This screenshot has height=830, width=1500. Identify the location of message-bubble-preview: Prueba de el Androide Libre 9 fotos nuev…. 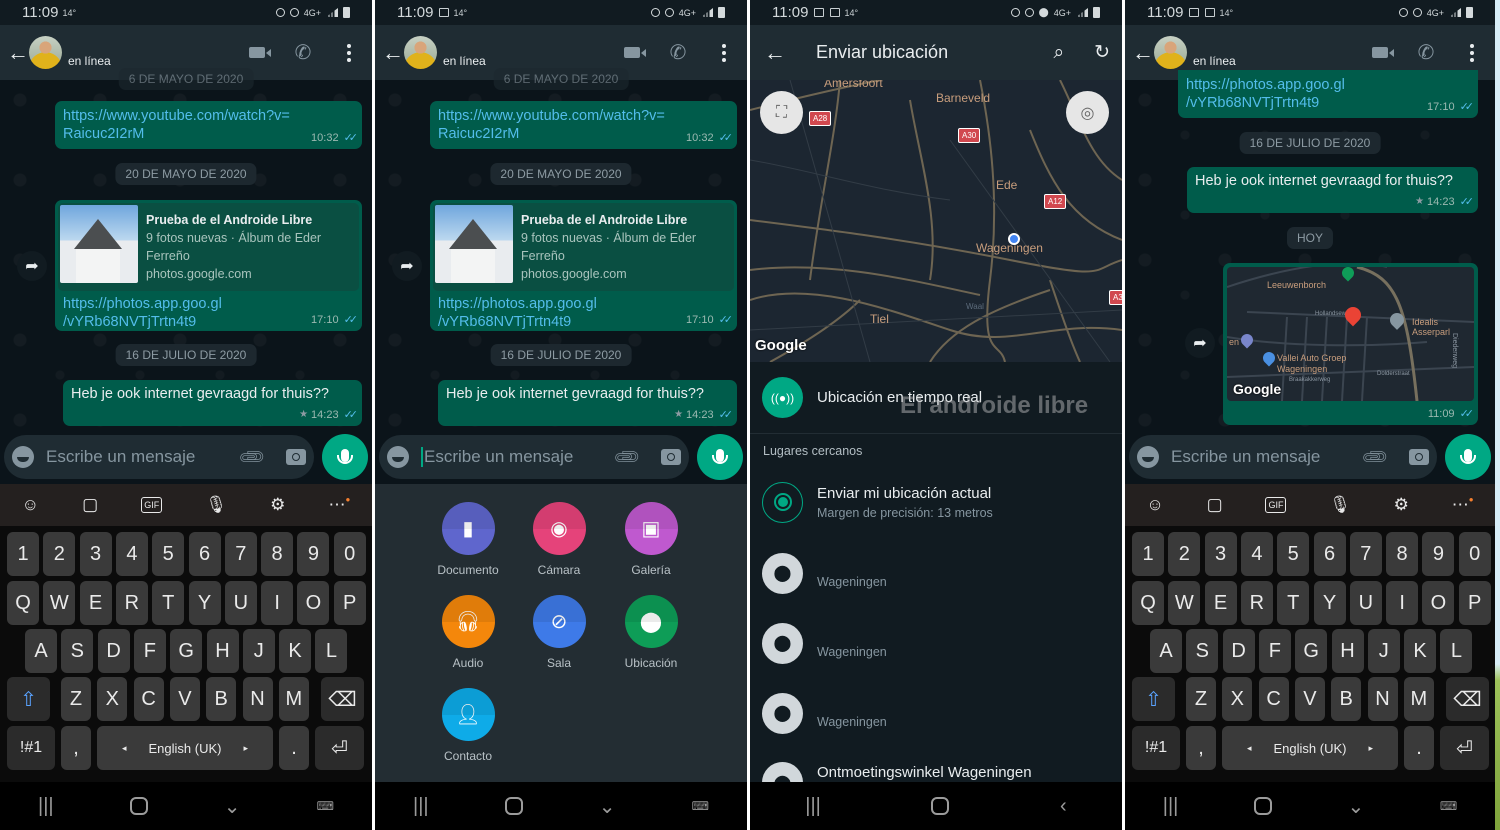
(208, 265).